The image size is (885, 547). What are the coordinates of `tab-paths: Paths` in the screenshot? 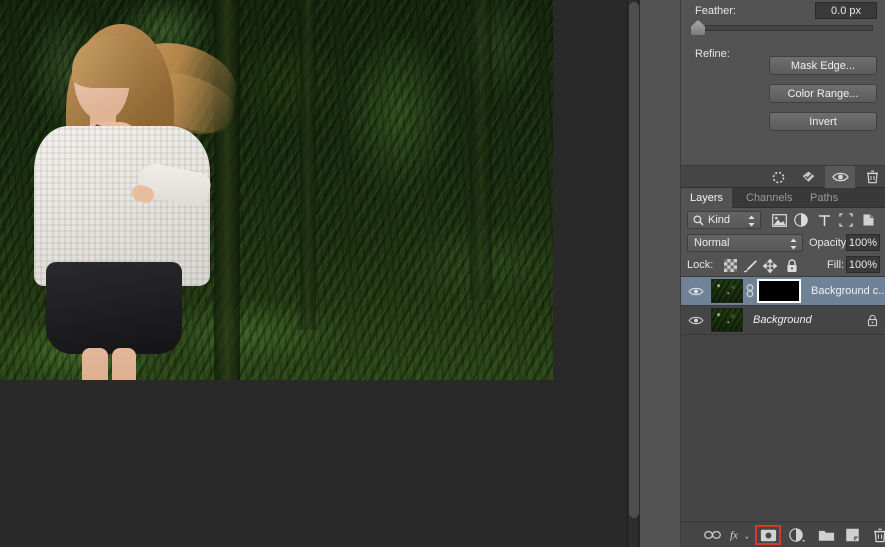 It's located at (824, 198).